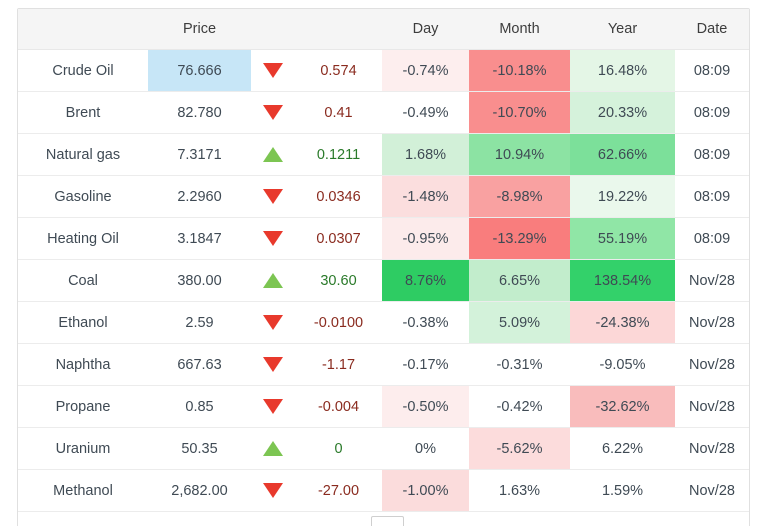 Image resolution: width=767 pixels, height=526 pixels. I want to click on change-value: 0.0307, so click(338, 238).